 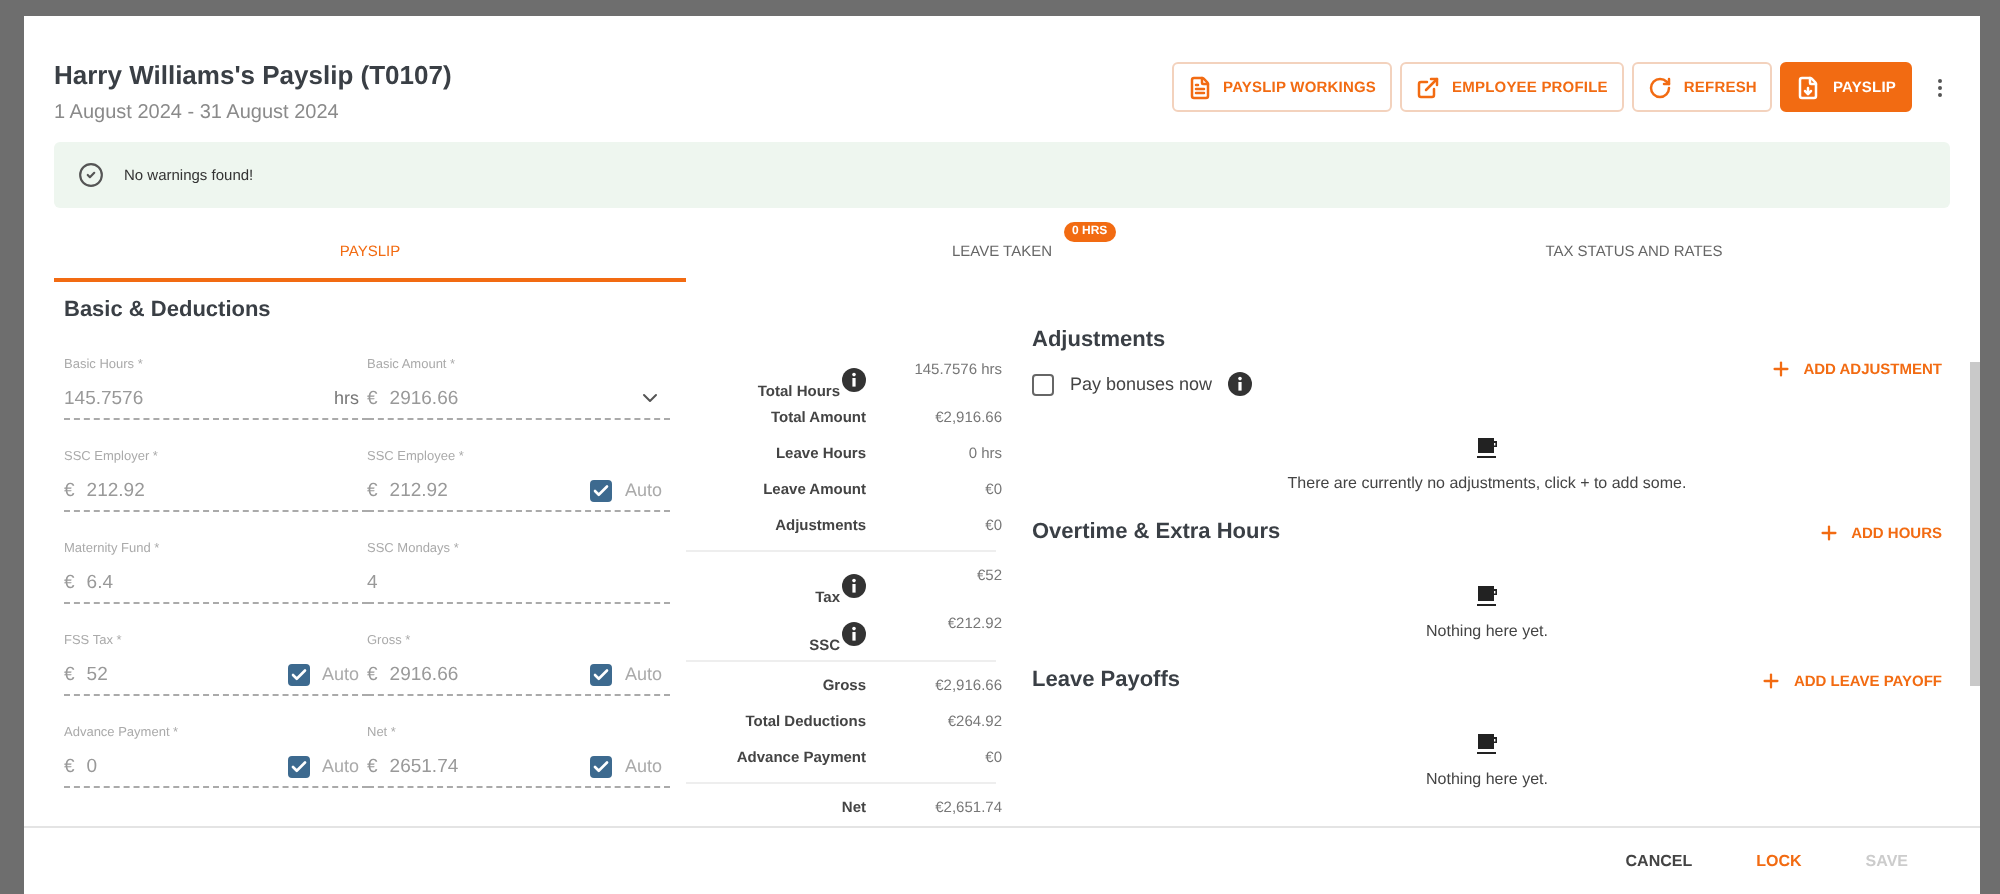 What do you see at coordinates (1156, 532) in the screenshot?
I see `section-title: Overtime & Extra Hours` at bounding box center [1156, 532].